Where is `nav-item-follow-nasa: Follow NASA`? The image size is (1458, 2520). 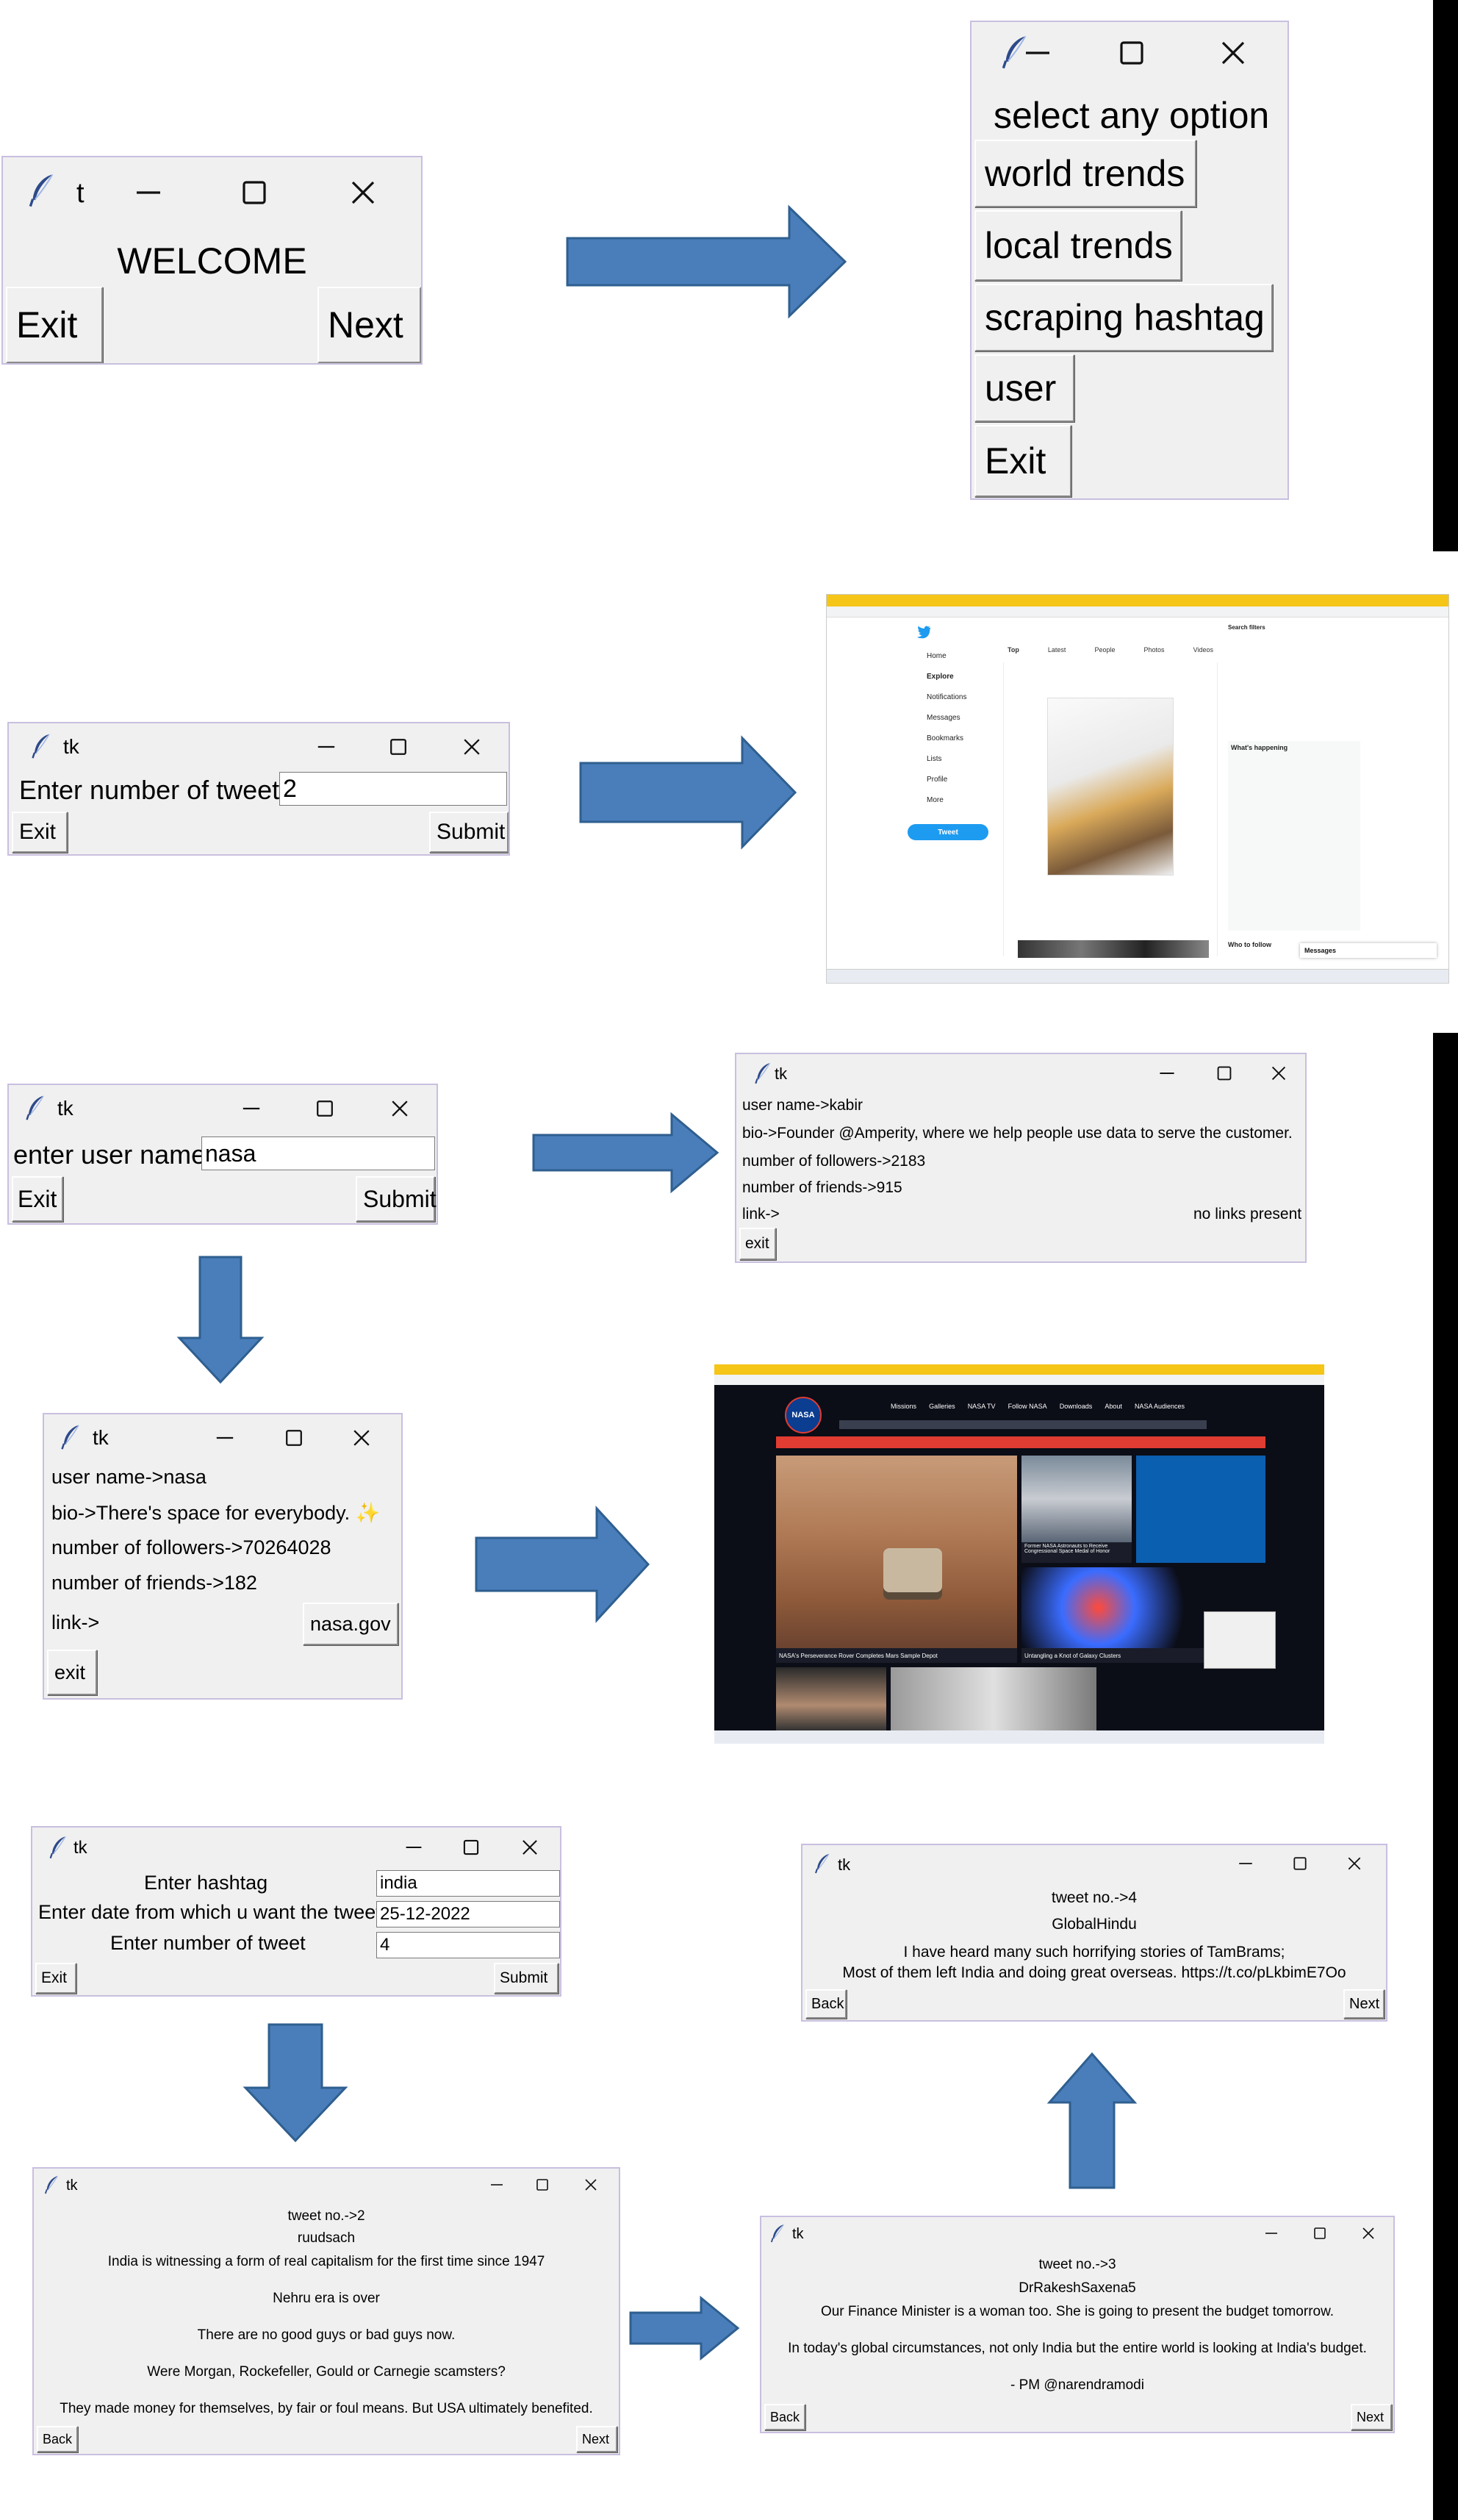 nav-item-follow-nasa: Follow NASA is located at coordinates (1027, 1406).